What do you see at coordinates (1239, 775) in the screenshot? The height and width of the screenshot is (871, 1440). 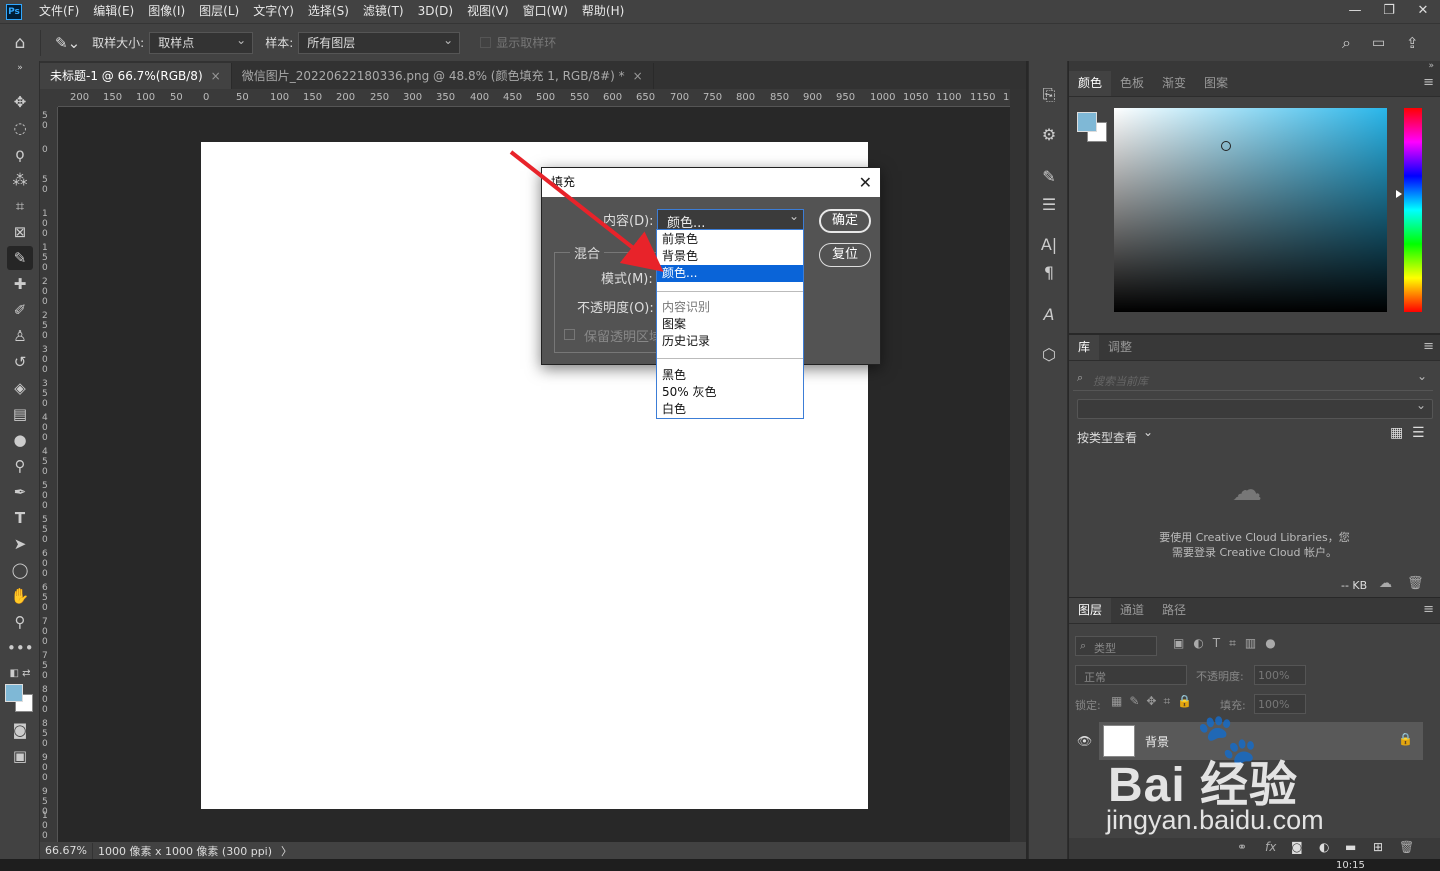 I see `baidu-jingyan-watermark: 🐾 Bai 经验 jingyan.baidu.com` at bounding box center [1239, 775].